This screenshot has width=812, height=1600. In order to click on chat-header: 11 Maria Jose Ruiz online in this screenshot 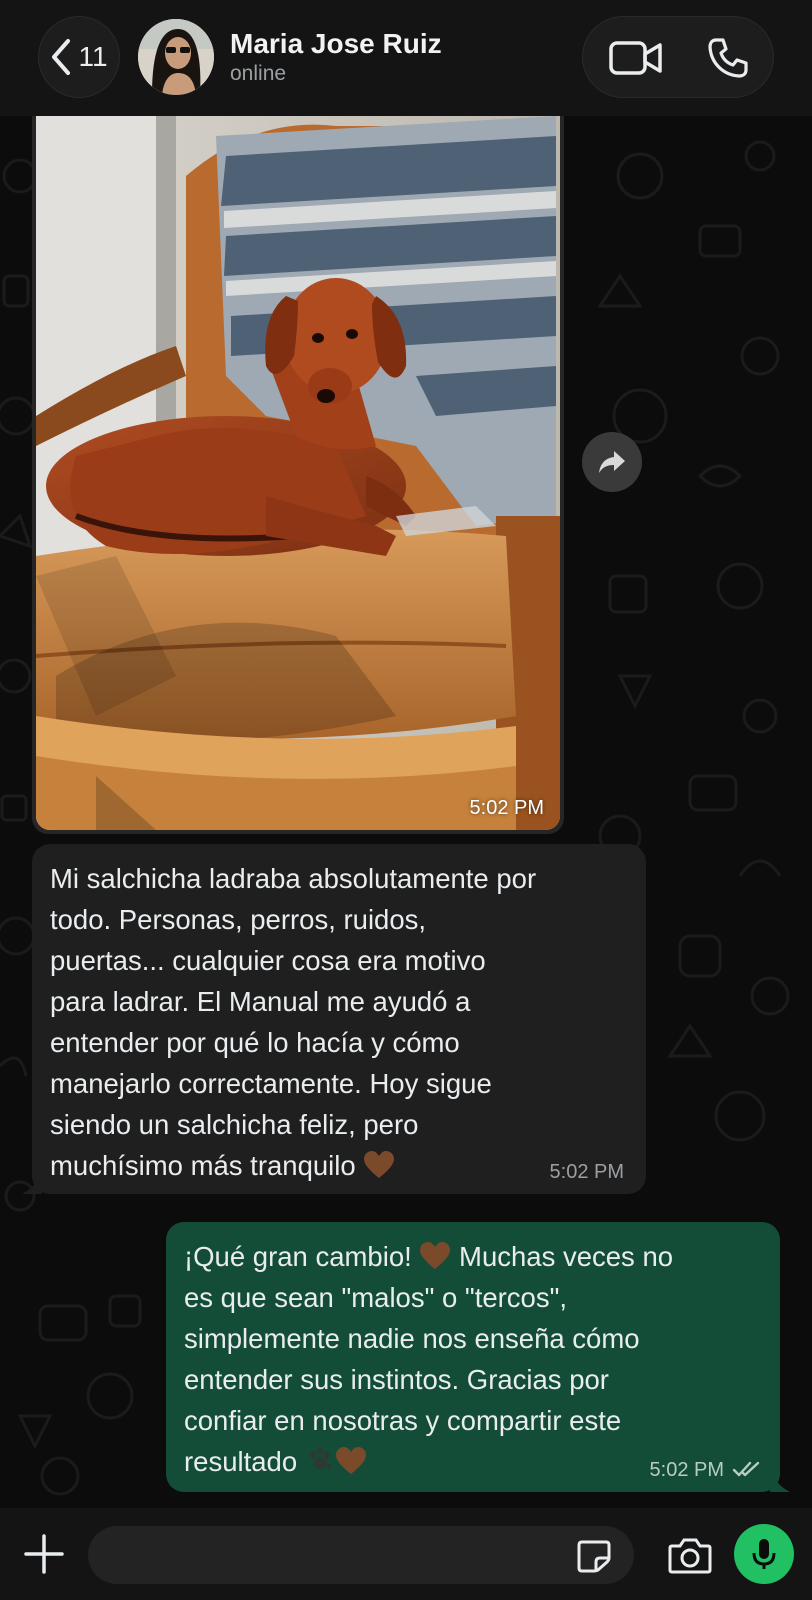, I will do `click(406, 58)`.